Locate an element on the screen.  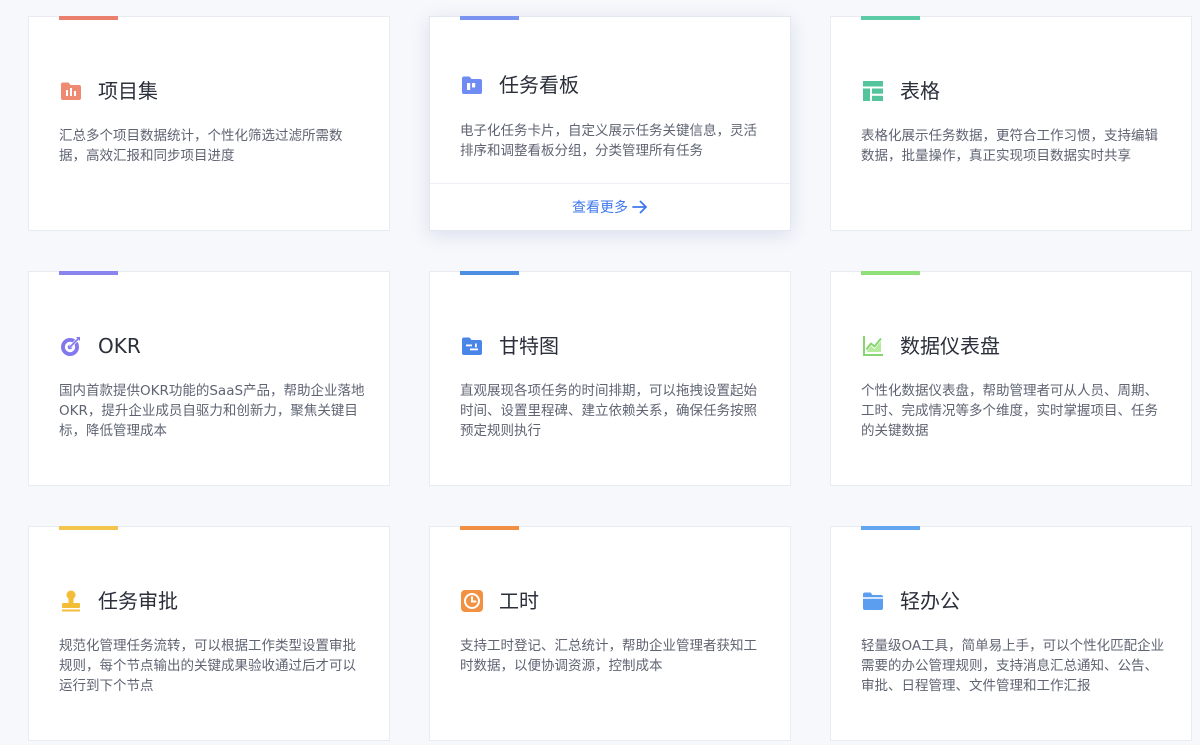
card-title: 数据仪表盘 is located at coordinates (950, 346).